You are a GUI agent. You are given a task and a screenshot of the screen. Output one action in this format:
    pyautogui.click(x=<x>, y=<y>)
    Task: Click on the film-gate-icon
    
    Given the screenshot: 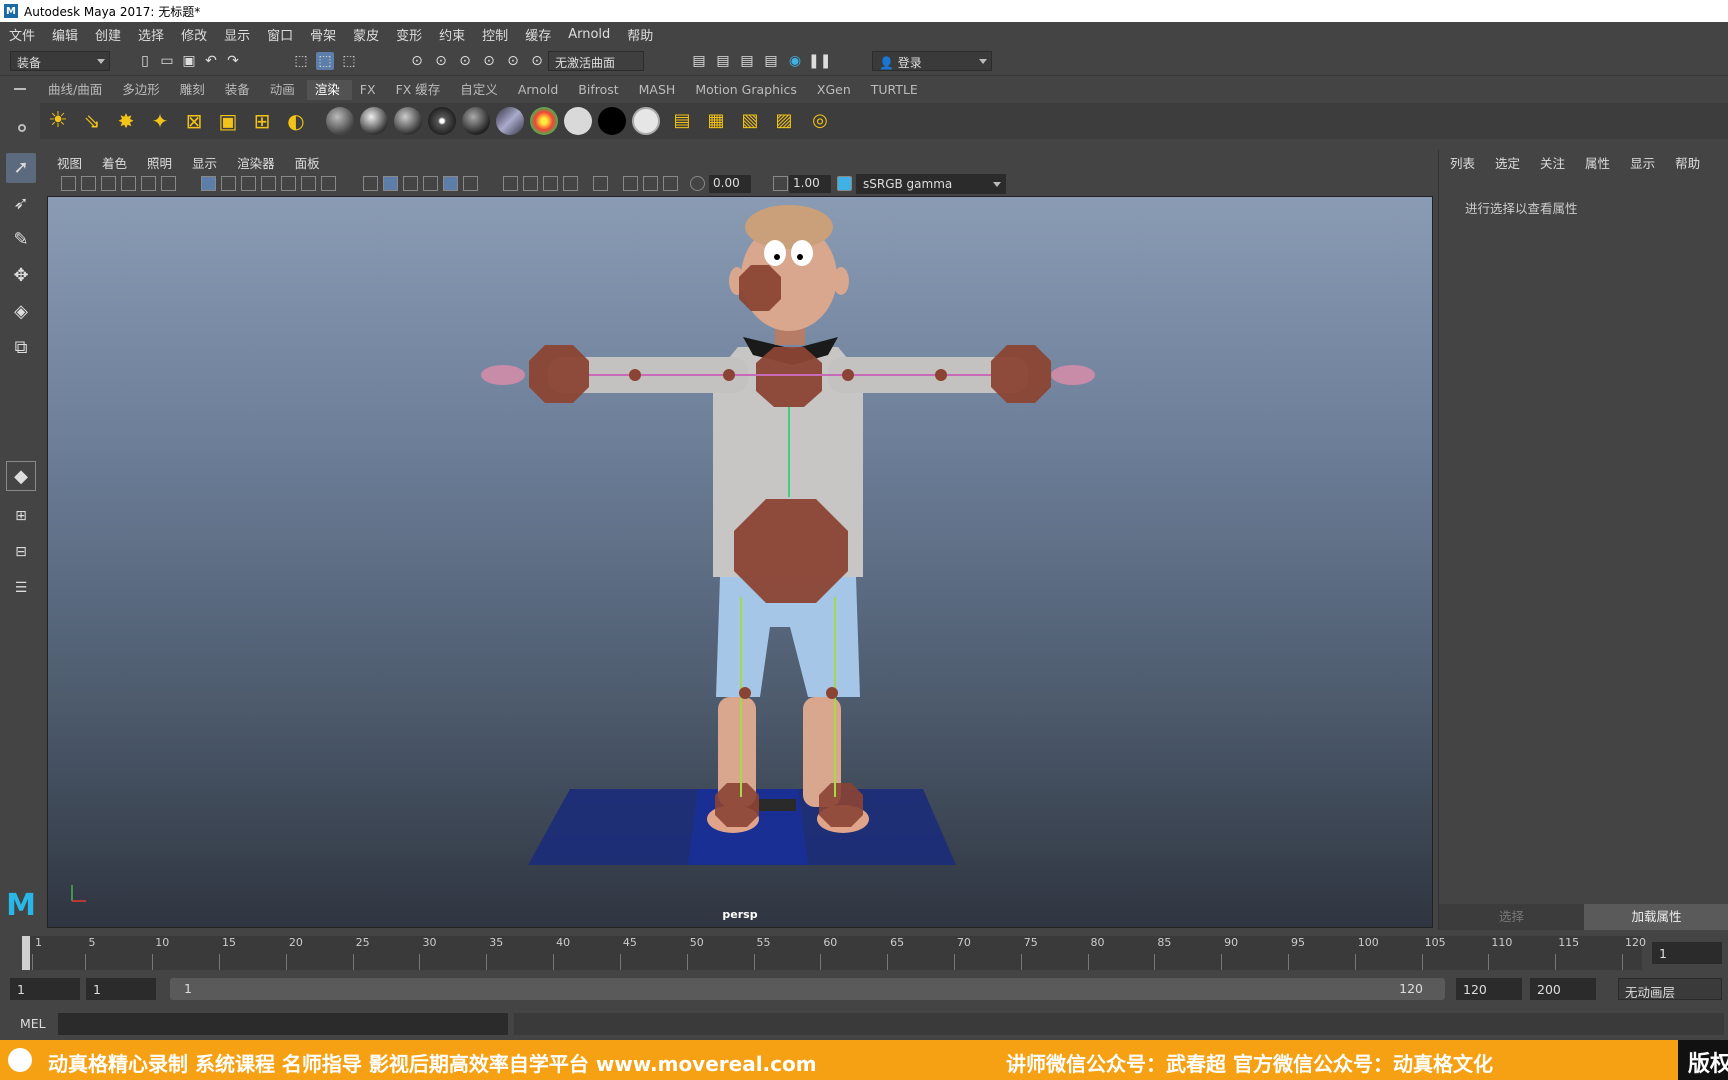 What is the action you would take?
    pyautogui.click(x=228, y=183)
    